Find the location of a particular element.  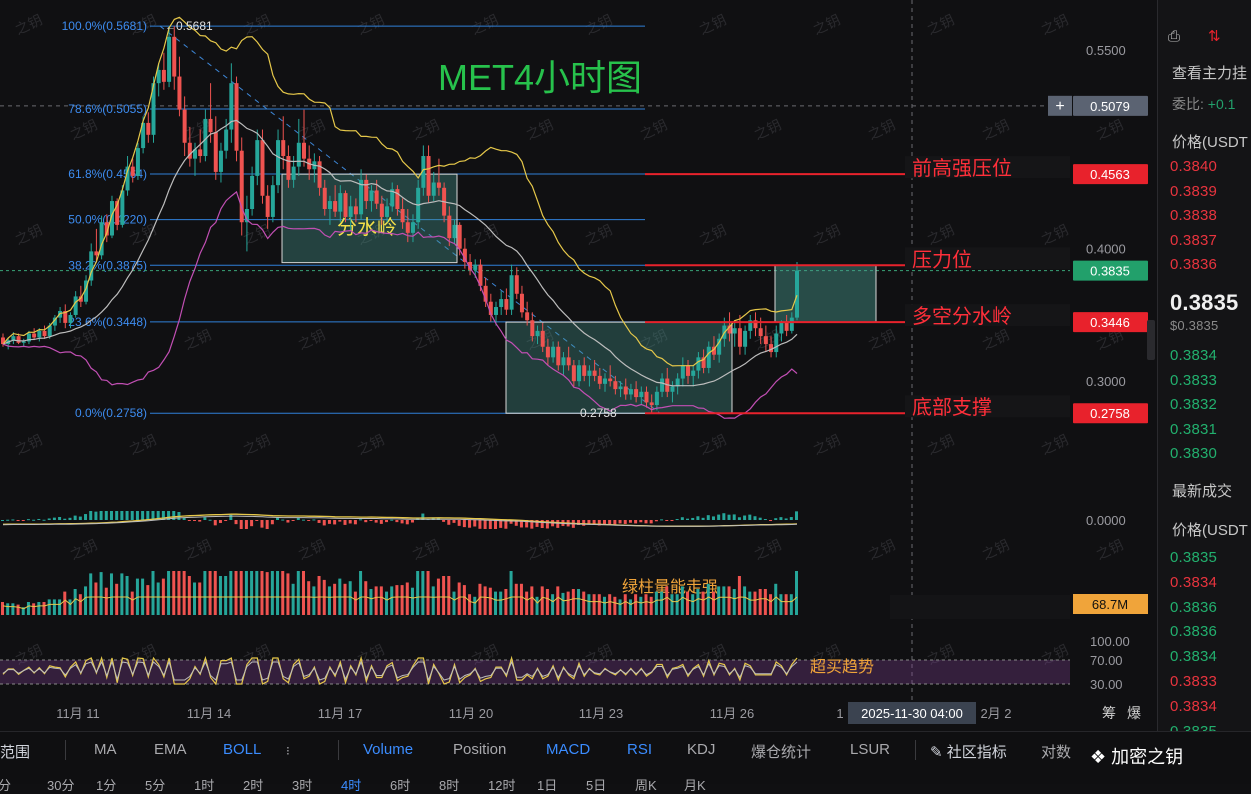

sub-indicator-kdj: KDJ is located at coordinates (701, 749).